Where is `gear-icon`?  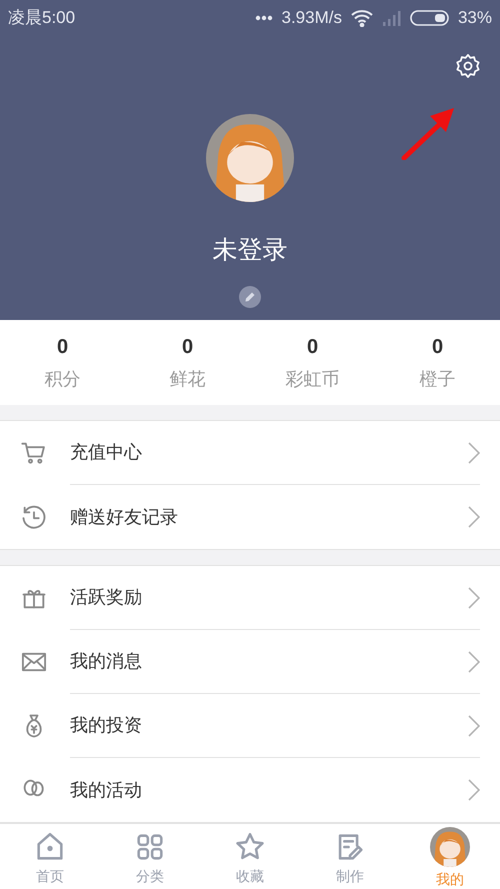 gear-icon is located at coordinates (468, 66).